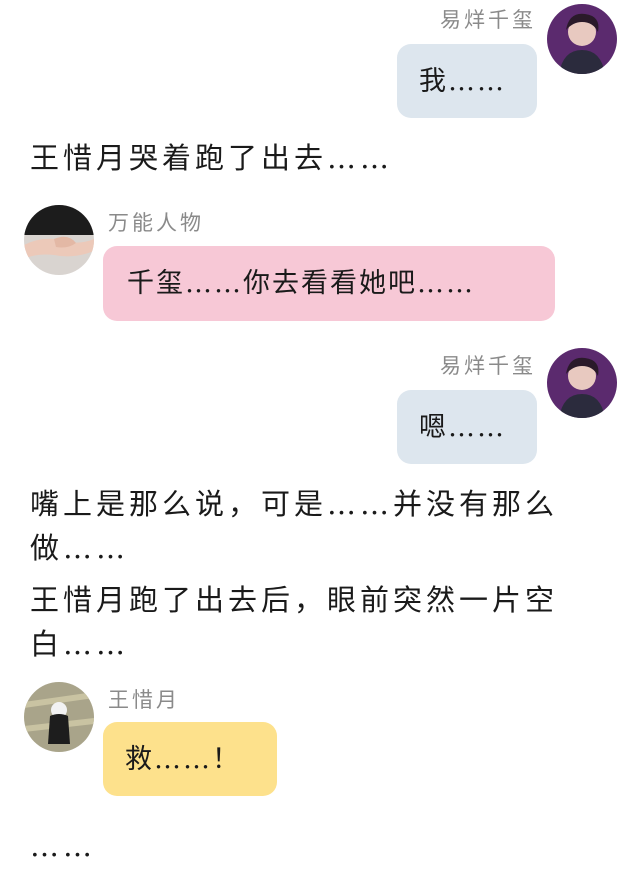 The height and width of the screenshot is (869, 640). I want to click on sender-name: 万能人物, so click(156, 223).